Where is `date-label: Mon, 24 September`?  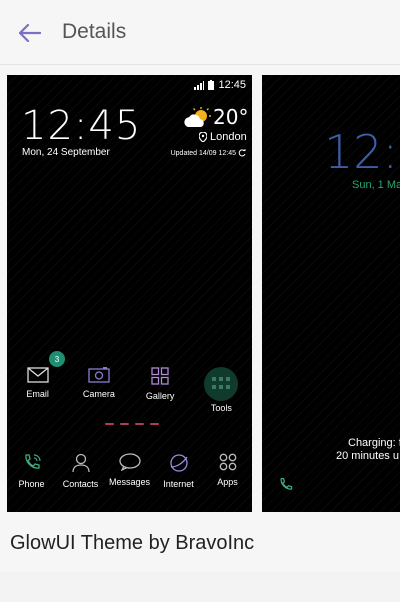
date-label: Mon, 24 September is located at coordinates (66, 152).